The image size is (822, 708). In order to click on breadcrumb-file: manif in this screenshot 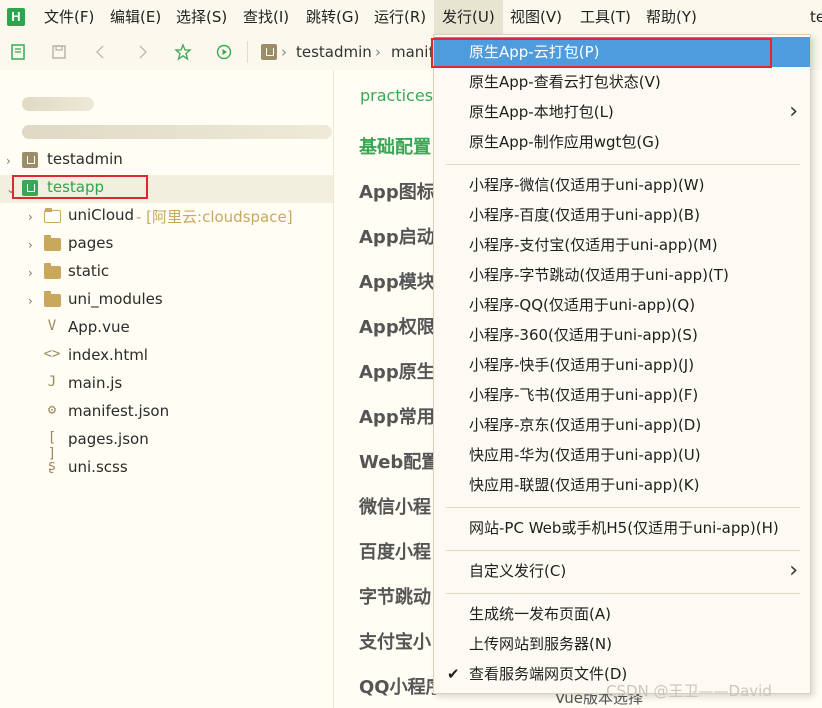, I will do `click(412, 52)`.